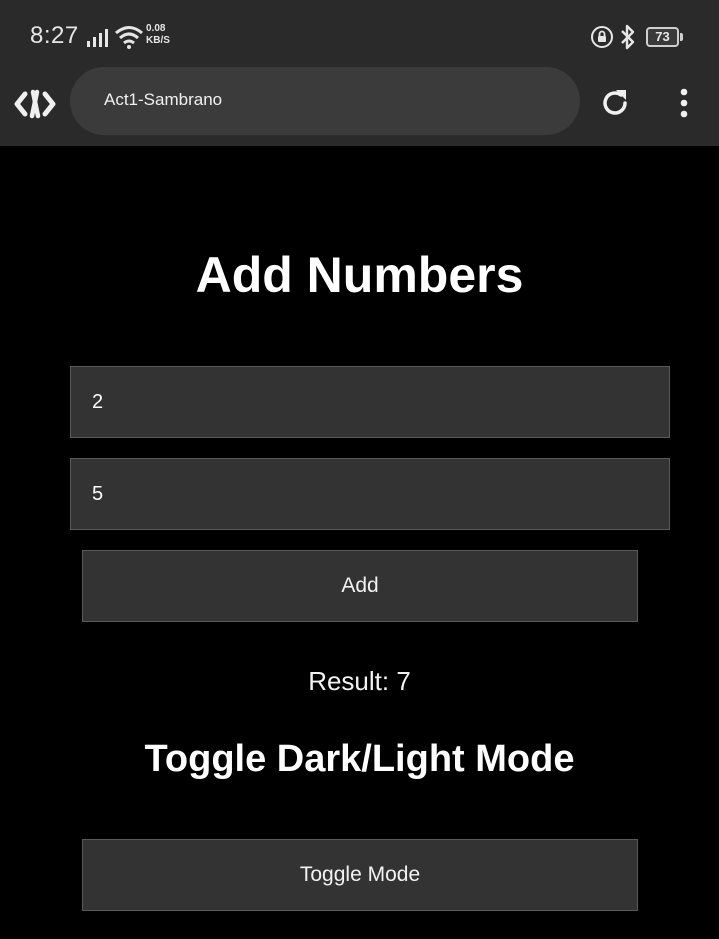 The image size is (719, 939). I want to click on app-logo-icon, so click(35, 104).